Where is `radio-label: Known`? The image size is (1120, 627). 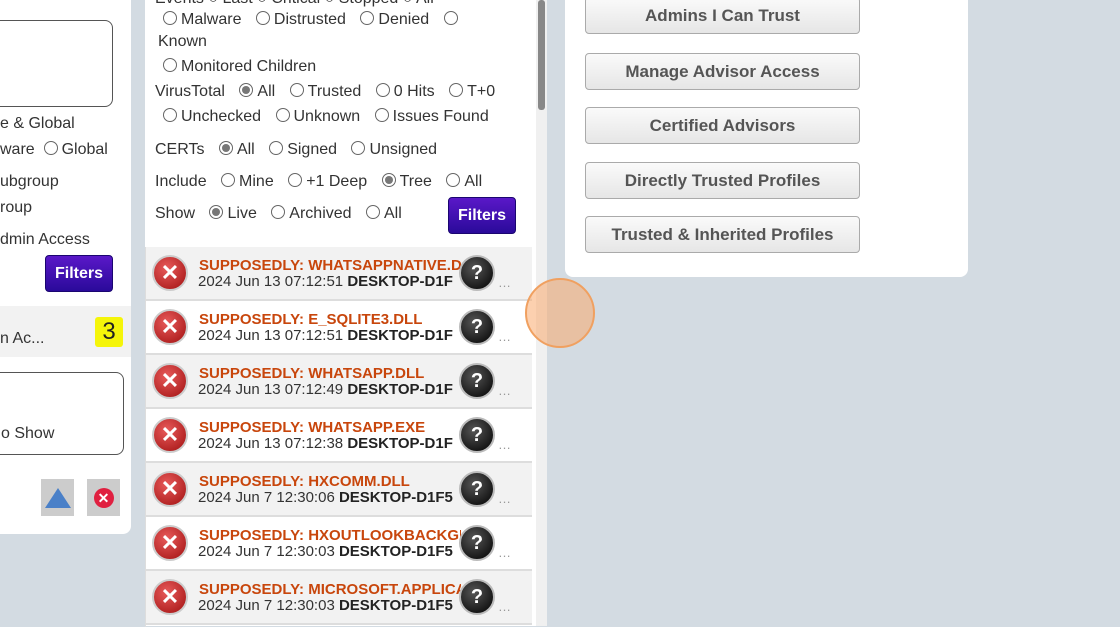
radio-label: Known is located at coordinates (182, 41).